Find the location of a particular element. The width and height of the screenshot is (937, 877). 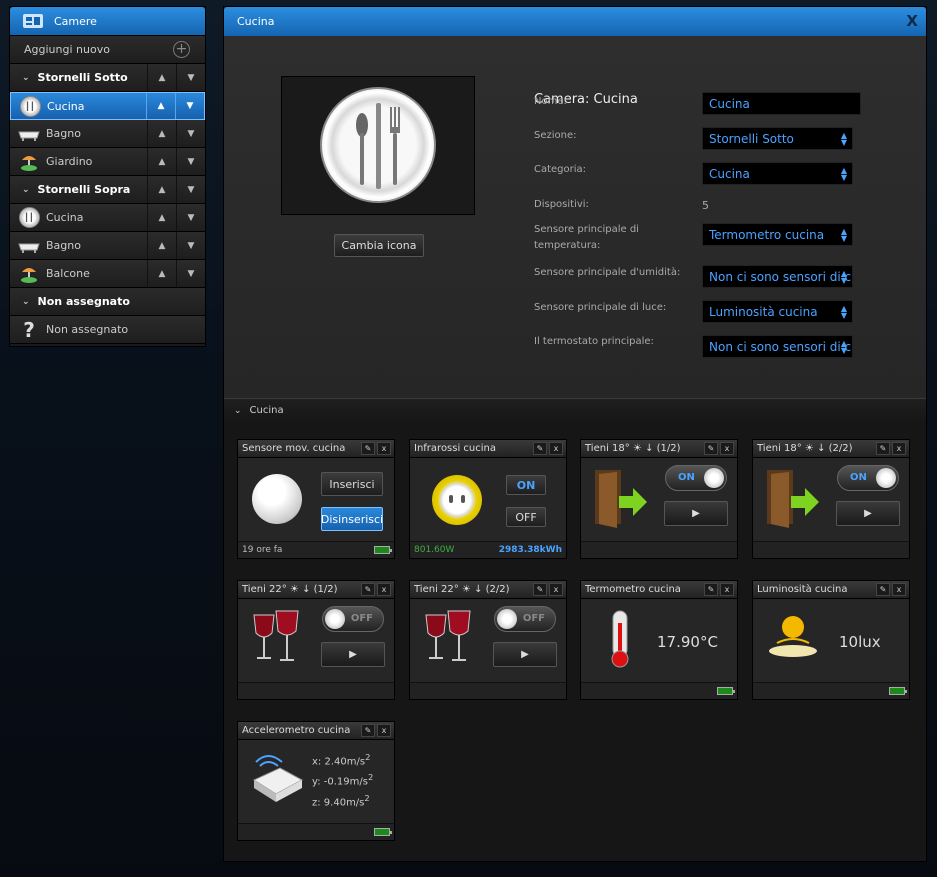

accel-x-exp: 2 is located at coordinates (368, 757).